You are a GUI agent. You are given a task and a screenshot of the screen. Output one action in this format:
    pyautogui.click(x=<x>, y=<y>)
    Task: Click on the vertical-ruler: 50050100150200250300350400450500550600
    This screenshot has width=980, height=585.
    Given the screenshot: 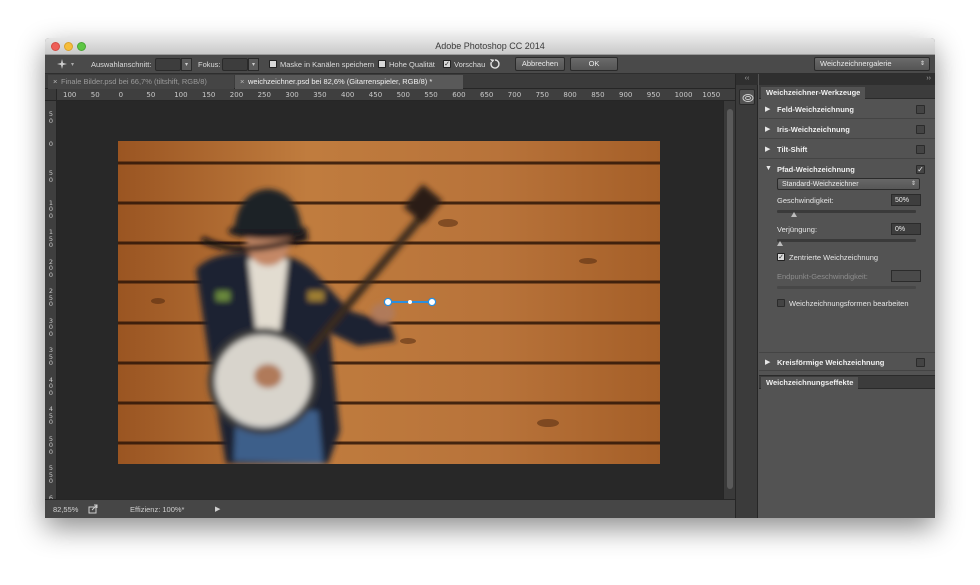 What is the action you would take?
    pyautogui.click(x=51, y=300)
    